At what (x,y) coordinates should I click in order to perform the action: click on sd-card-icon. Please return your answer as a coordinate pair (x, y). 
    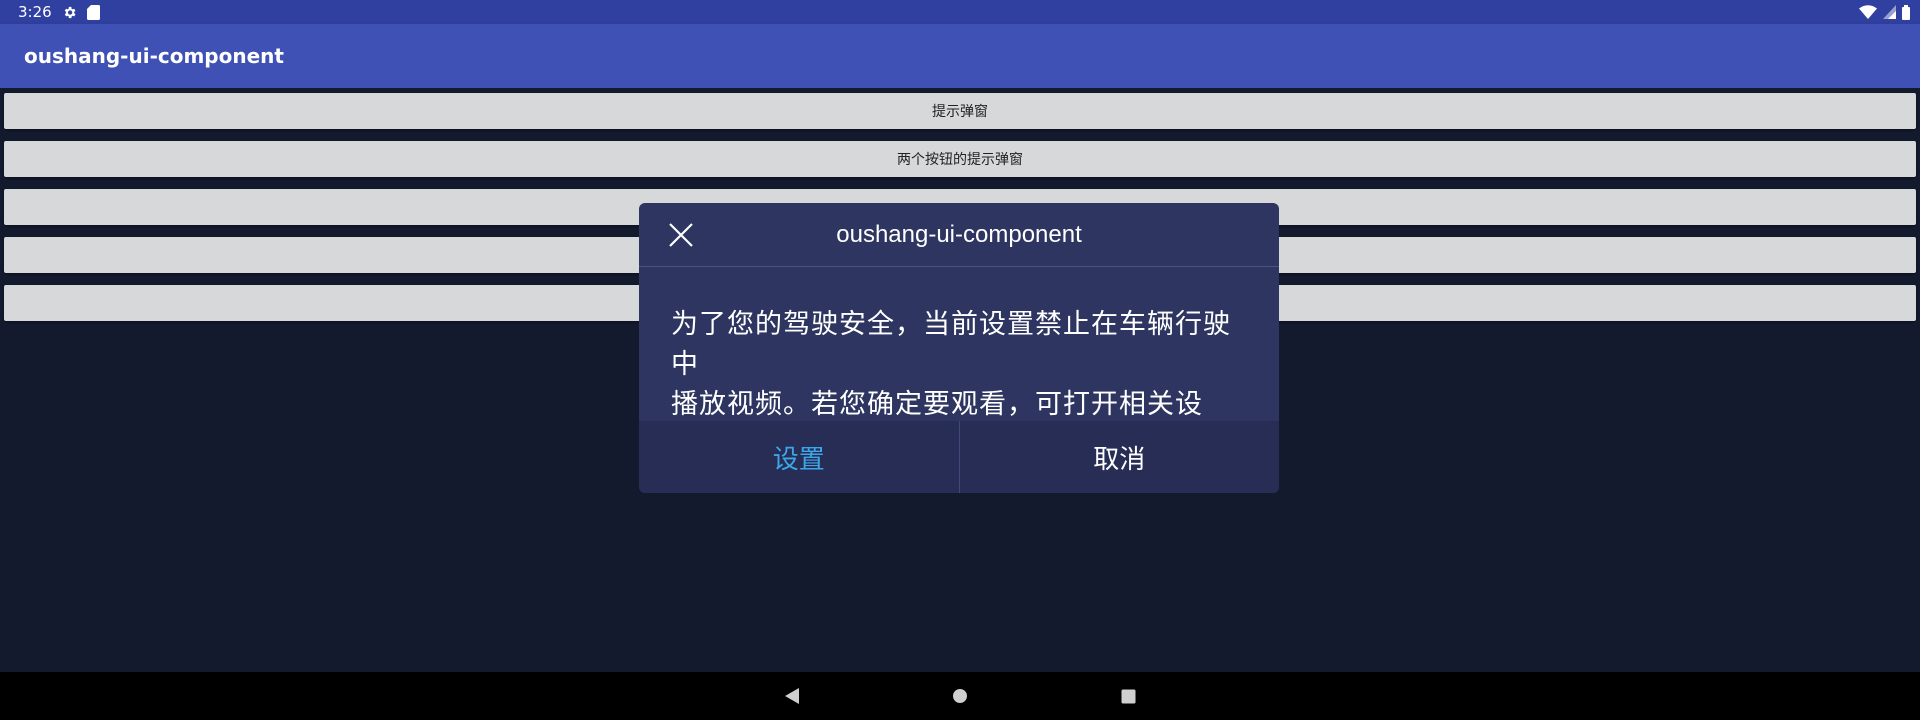
    Looking at the image, I should click on (93, 12).